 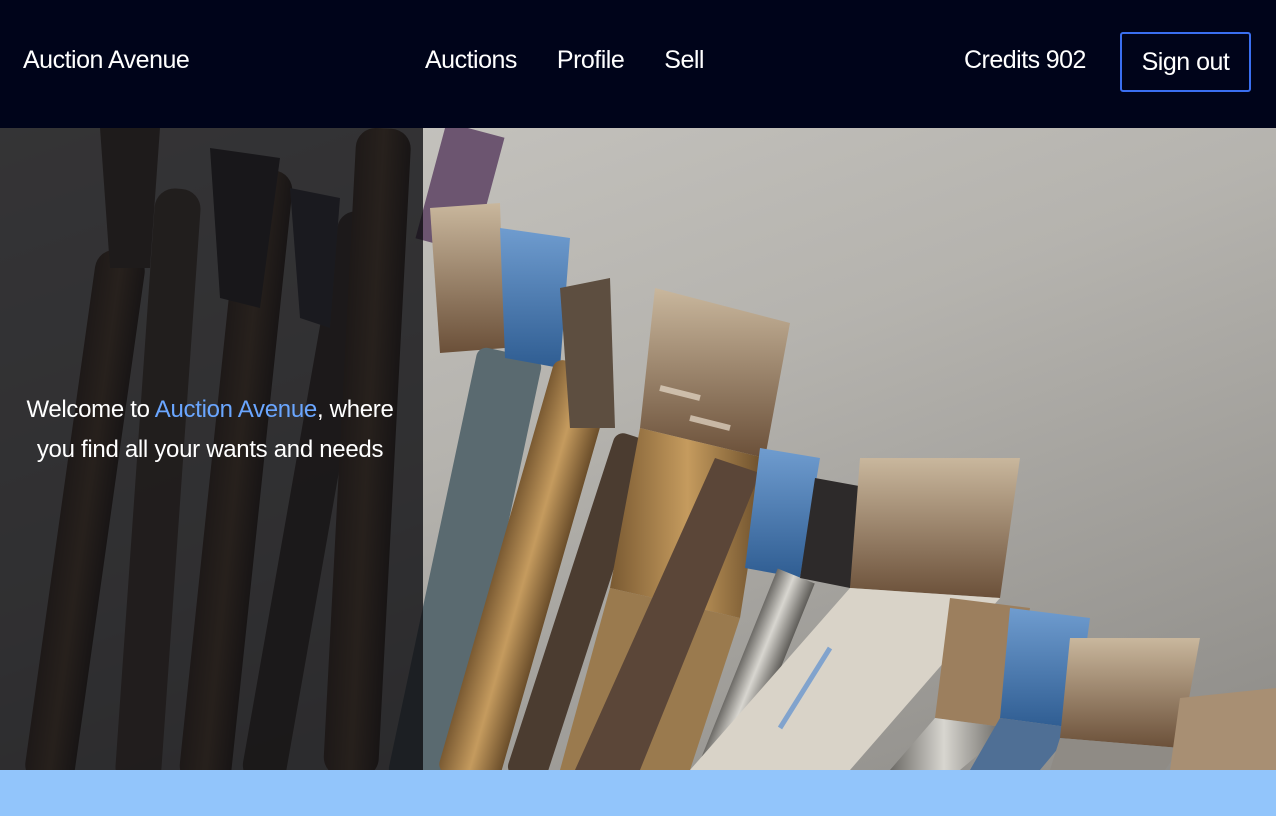 I want to click on sign-out-button: Sign out, so click(x=1185, y=62).